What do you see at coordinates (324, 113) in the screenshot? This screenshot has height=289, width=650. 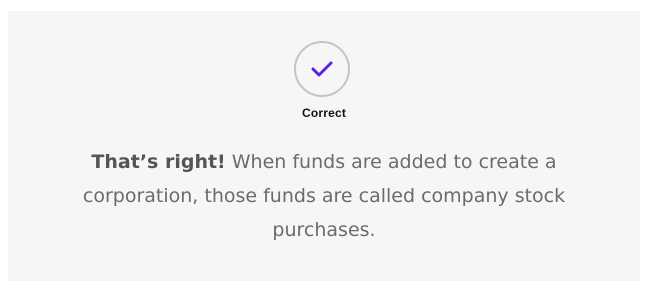 I see `status-label: Correct` at bounding box center [324, 113].